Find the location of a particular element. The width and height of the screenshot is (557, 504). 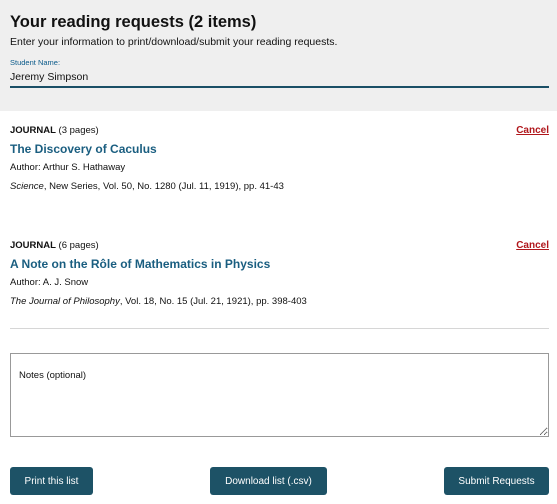

item-kind-row: JOURNAL (6 pages) Cancel is located at coordinates (279, 246).